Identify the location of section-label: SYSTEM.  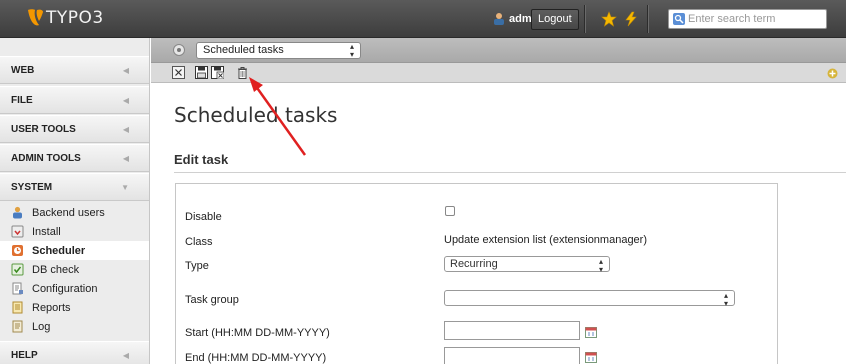
(32, 187).